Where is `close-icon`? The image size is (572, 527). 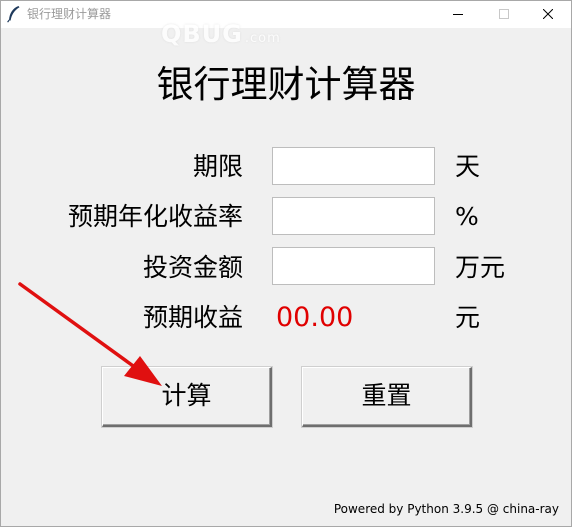 close-icon is located at coordinates (548, 14).